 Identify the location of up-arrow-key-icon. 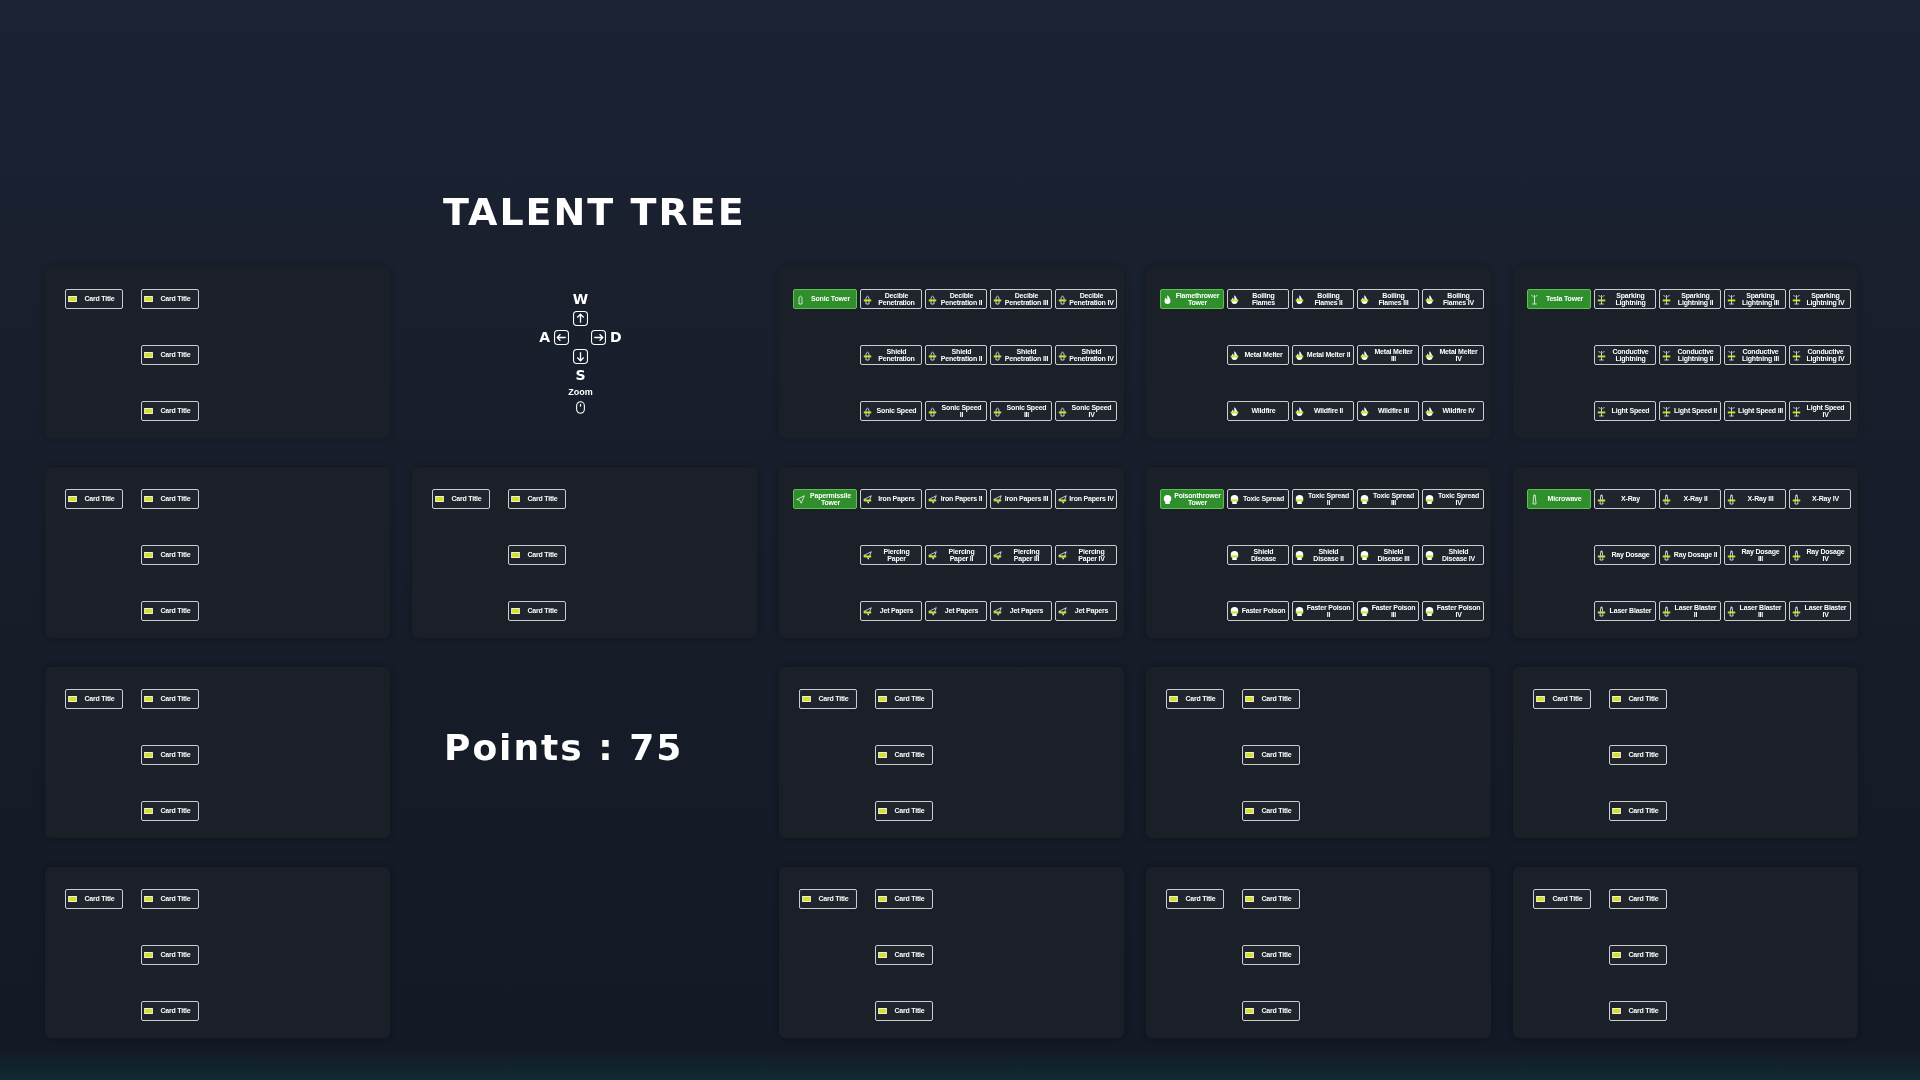
(580, 318).